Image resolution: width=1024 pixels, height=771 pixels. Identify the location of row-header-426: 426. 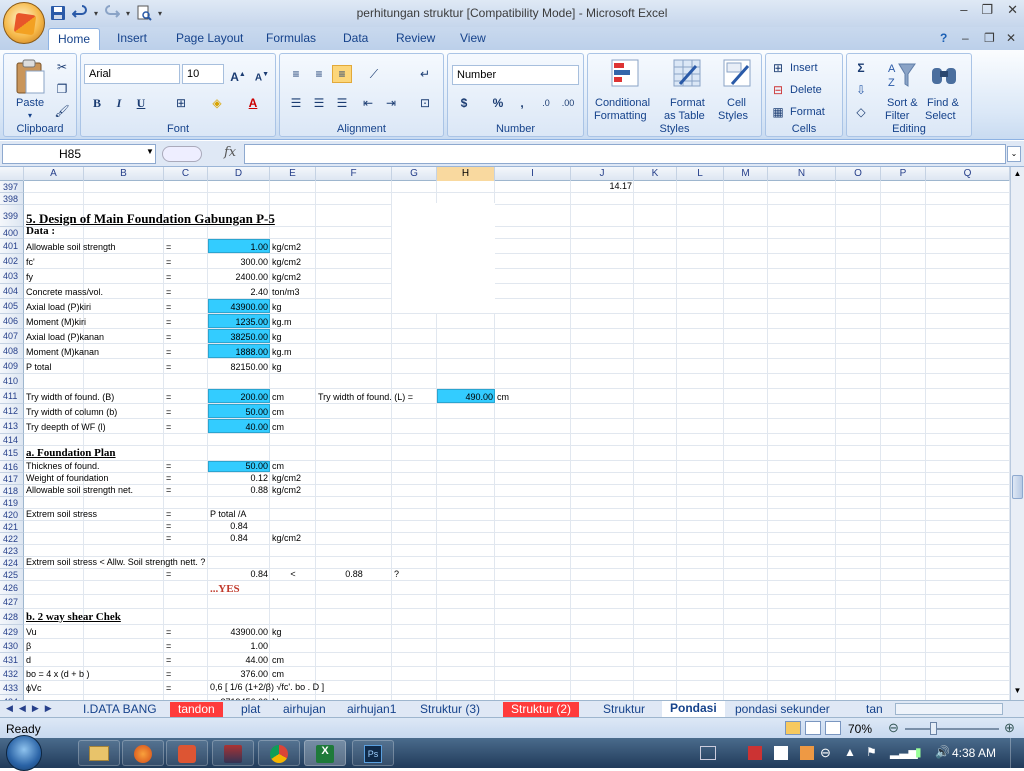
(12, 588).